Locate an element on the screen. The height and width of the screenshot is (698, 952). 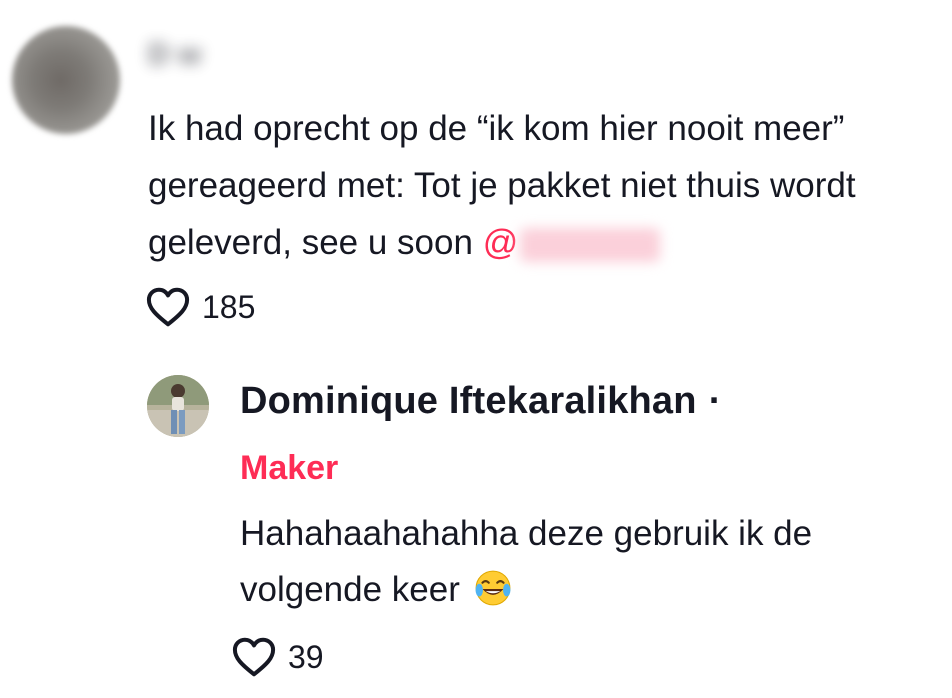
mention-link: @ is located at coordinates (572, 242).